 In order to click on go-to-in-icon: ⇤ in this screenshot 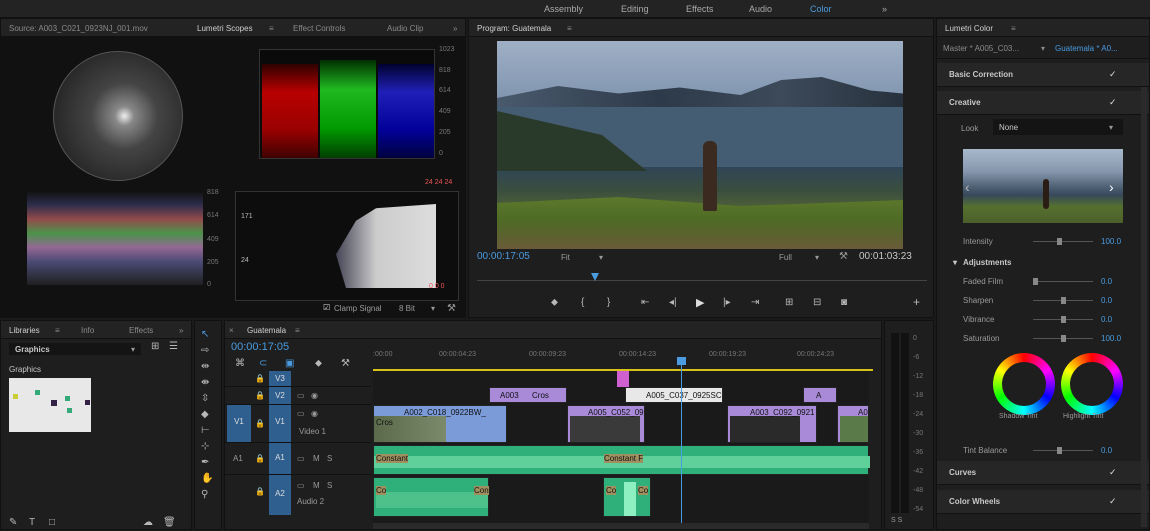, I will do `click(645, 302)`.